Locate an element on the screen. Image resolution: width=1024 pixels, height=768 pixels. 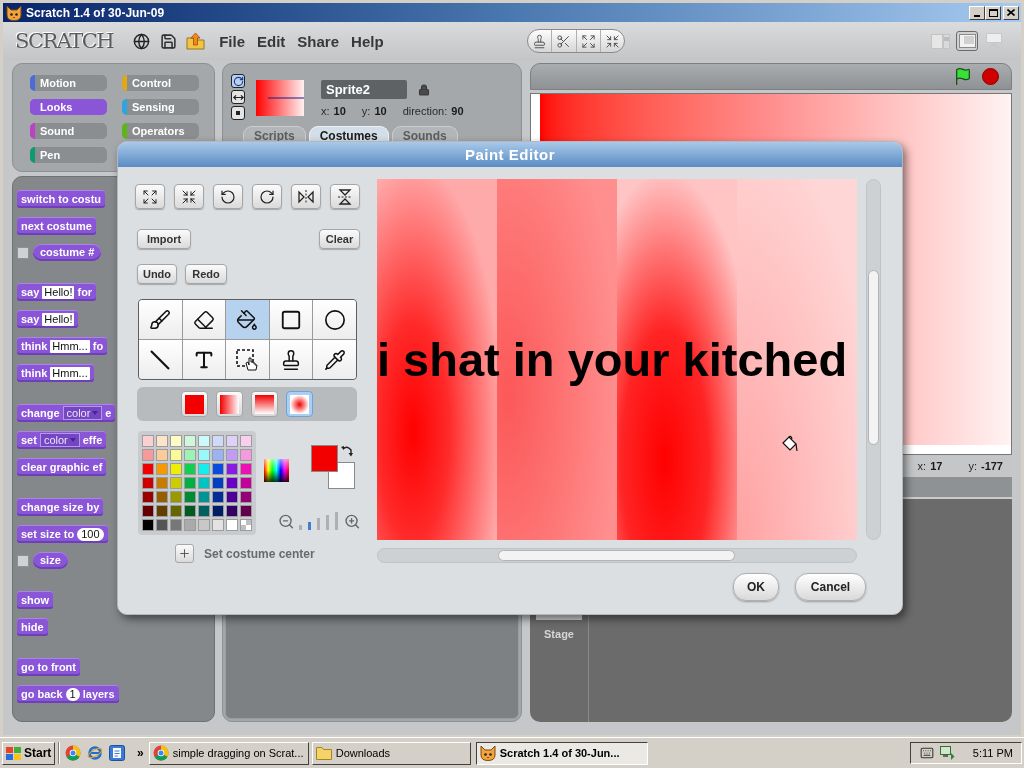
maximize-button is located at coordinates (993, 12).